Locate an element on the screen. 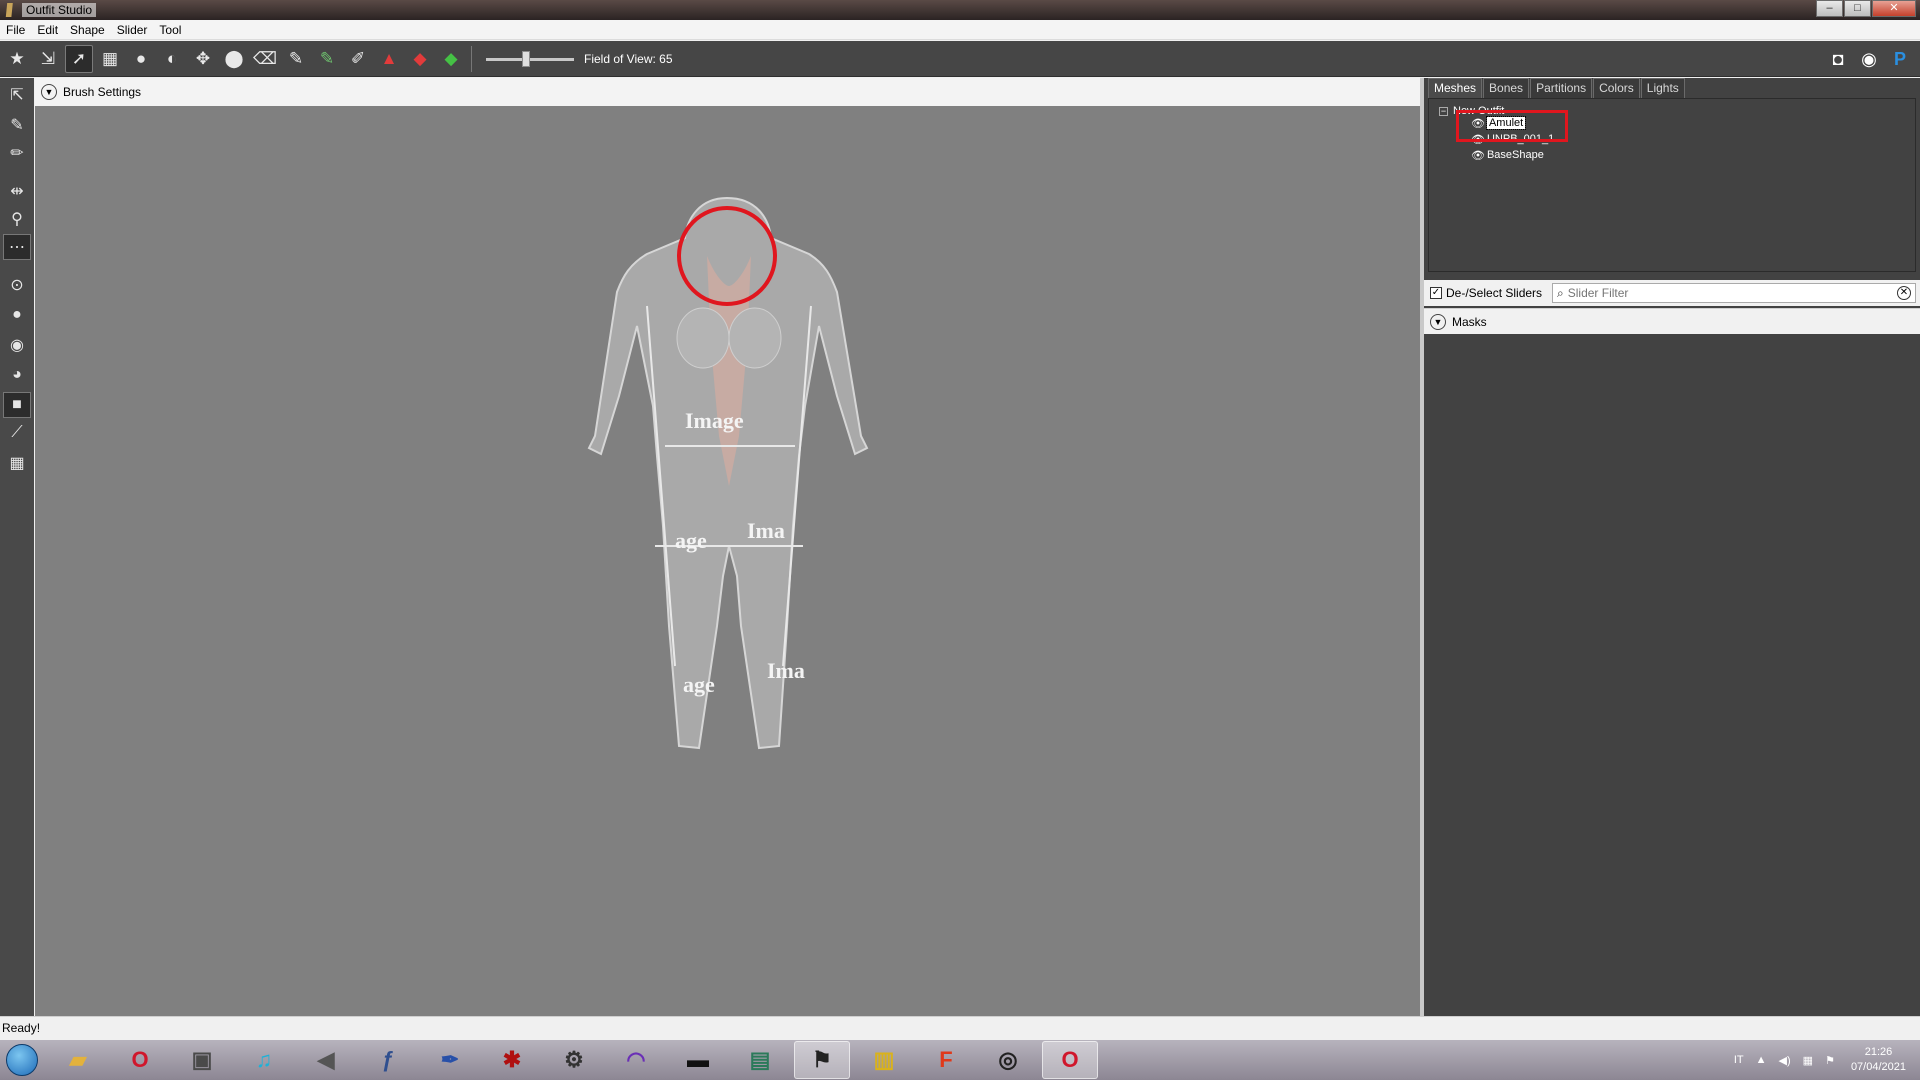 This screenshot has width=1920, height=1080. tree-item-baseshape: 👁 BaseShape is located at coordinates (1507, 155).